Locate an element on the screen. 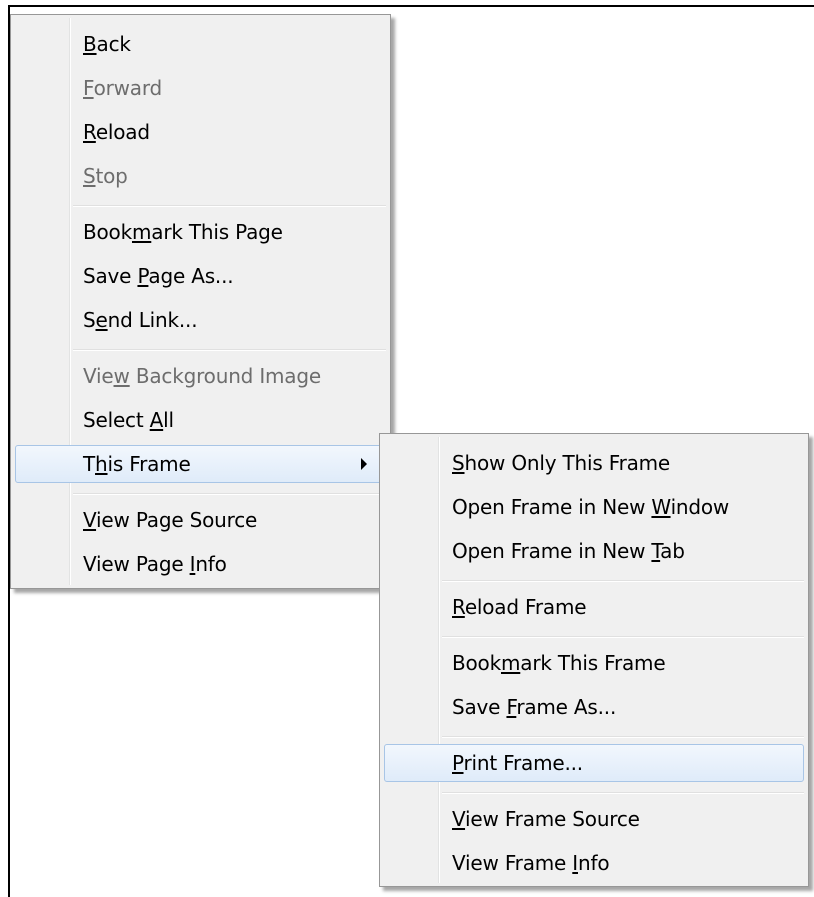 Image resolution: width=814 pixels, height=897 pixels. label-text: orward is located at coordinates (128, 88).